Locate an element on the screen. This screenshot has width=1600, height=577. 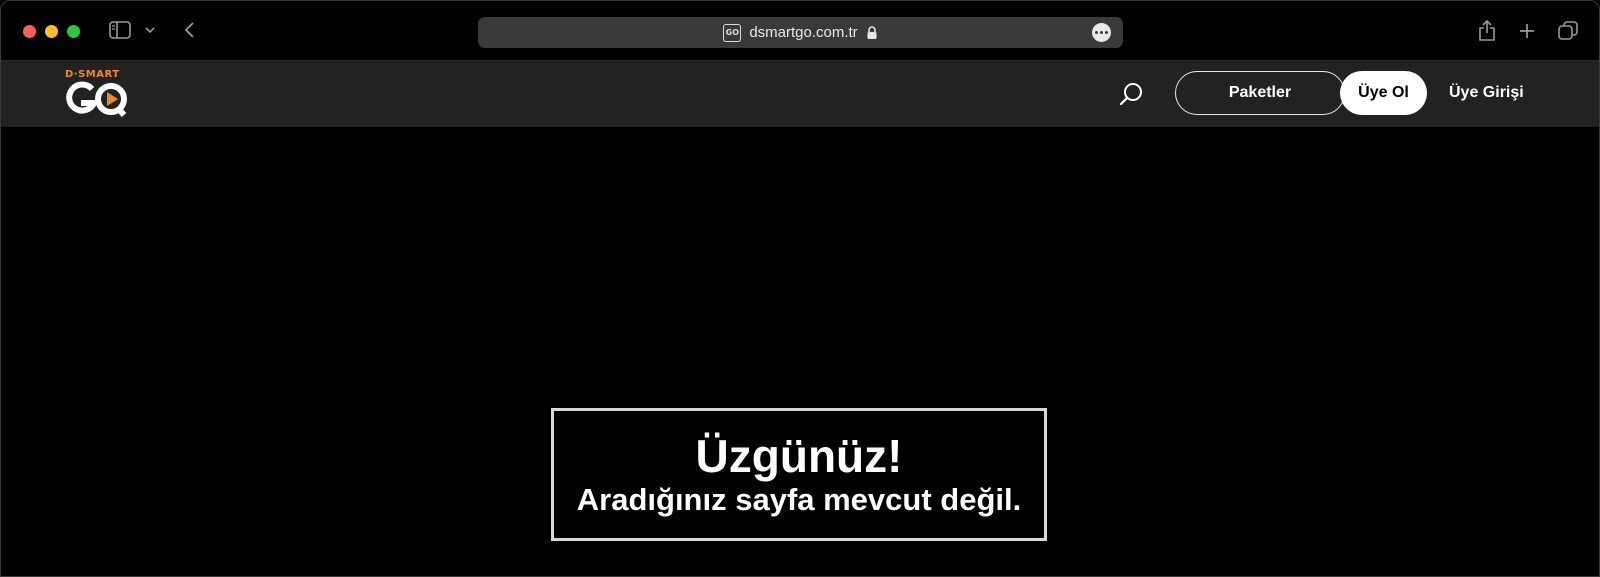
share-icon is located at coordinates (1487, 31).